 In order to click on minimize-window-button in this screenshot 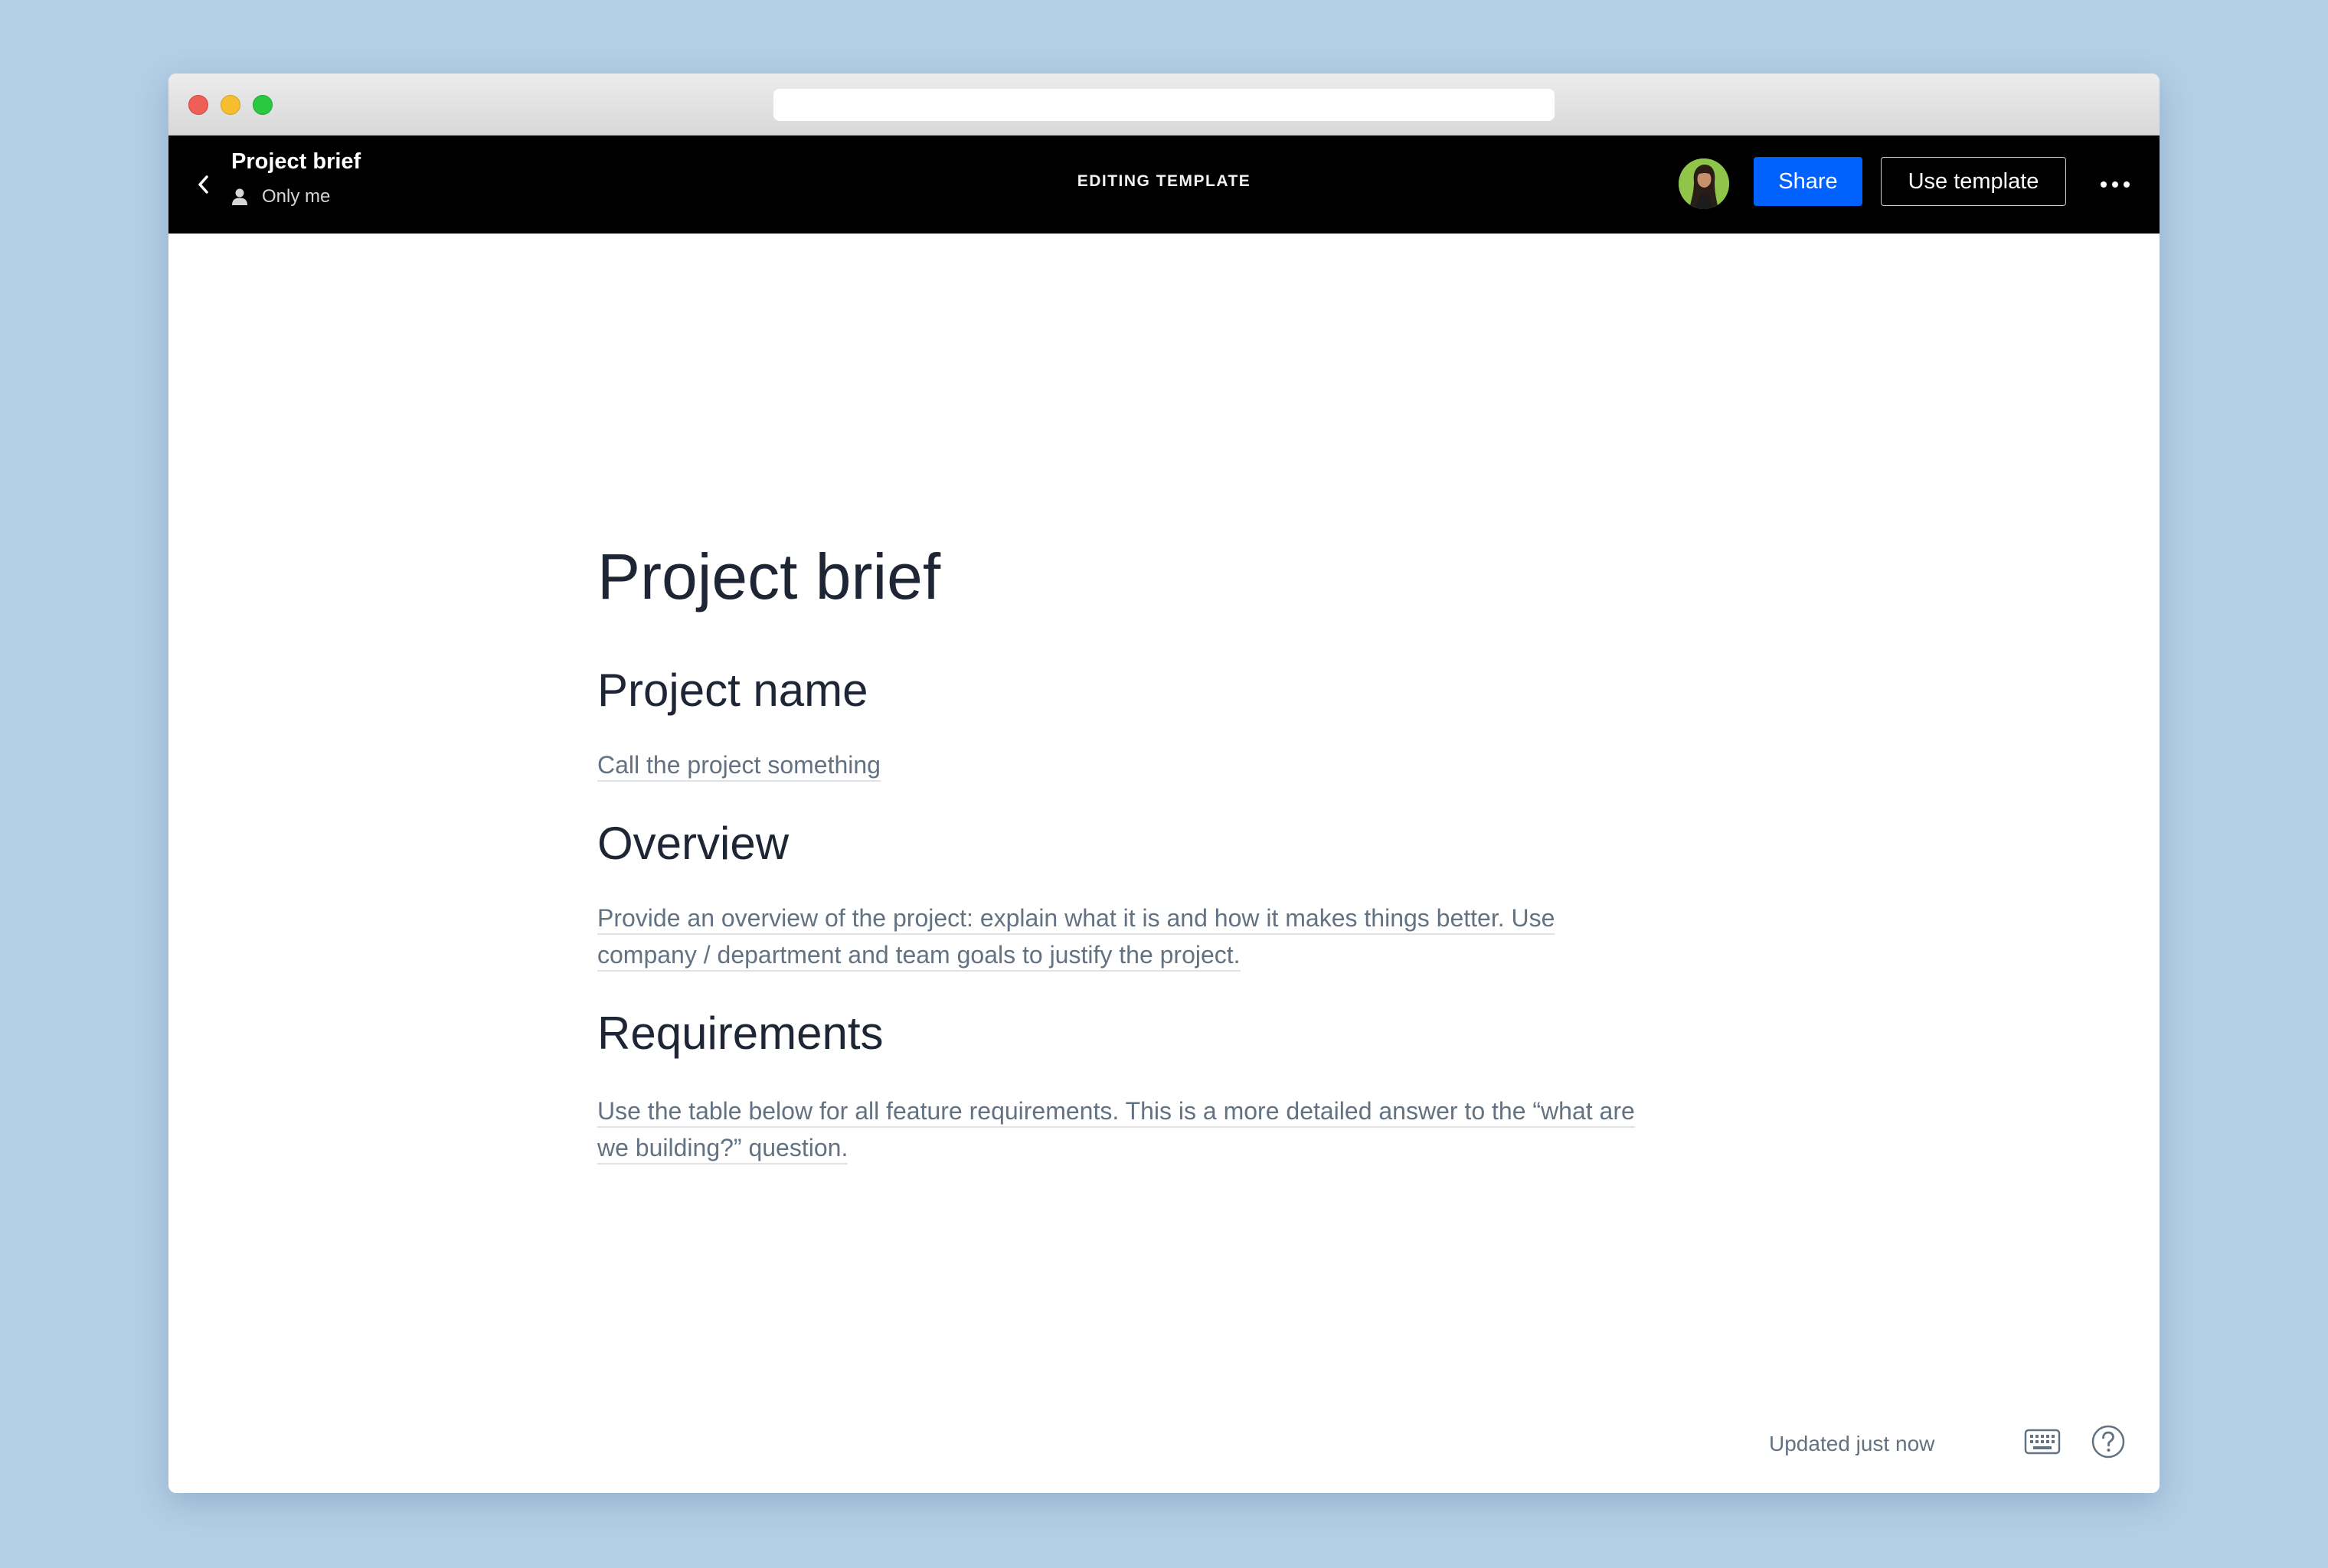, I will do `click(231, 105)`.